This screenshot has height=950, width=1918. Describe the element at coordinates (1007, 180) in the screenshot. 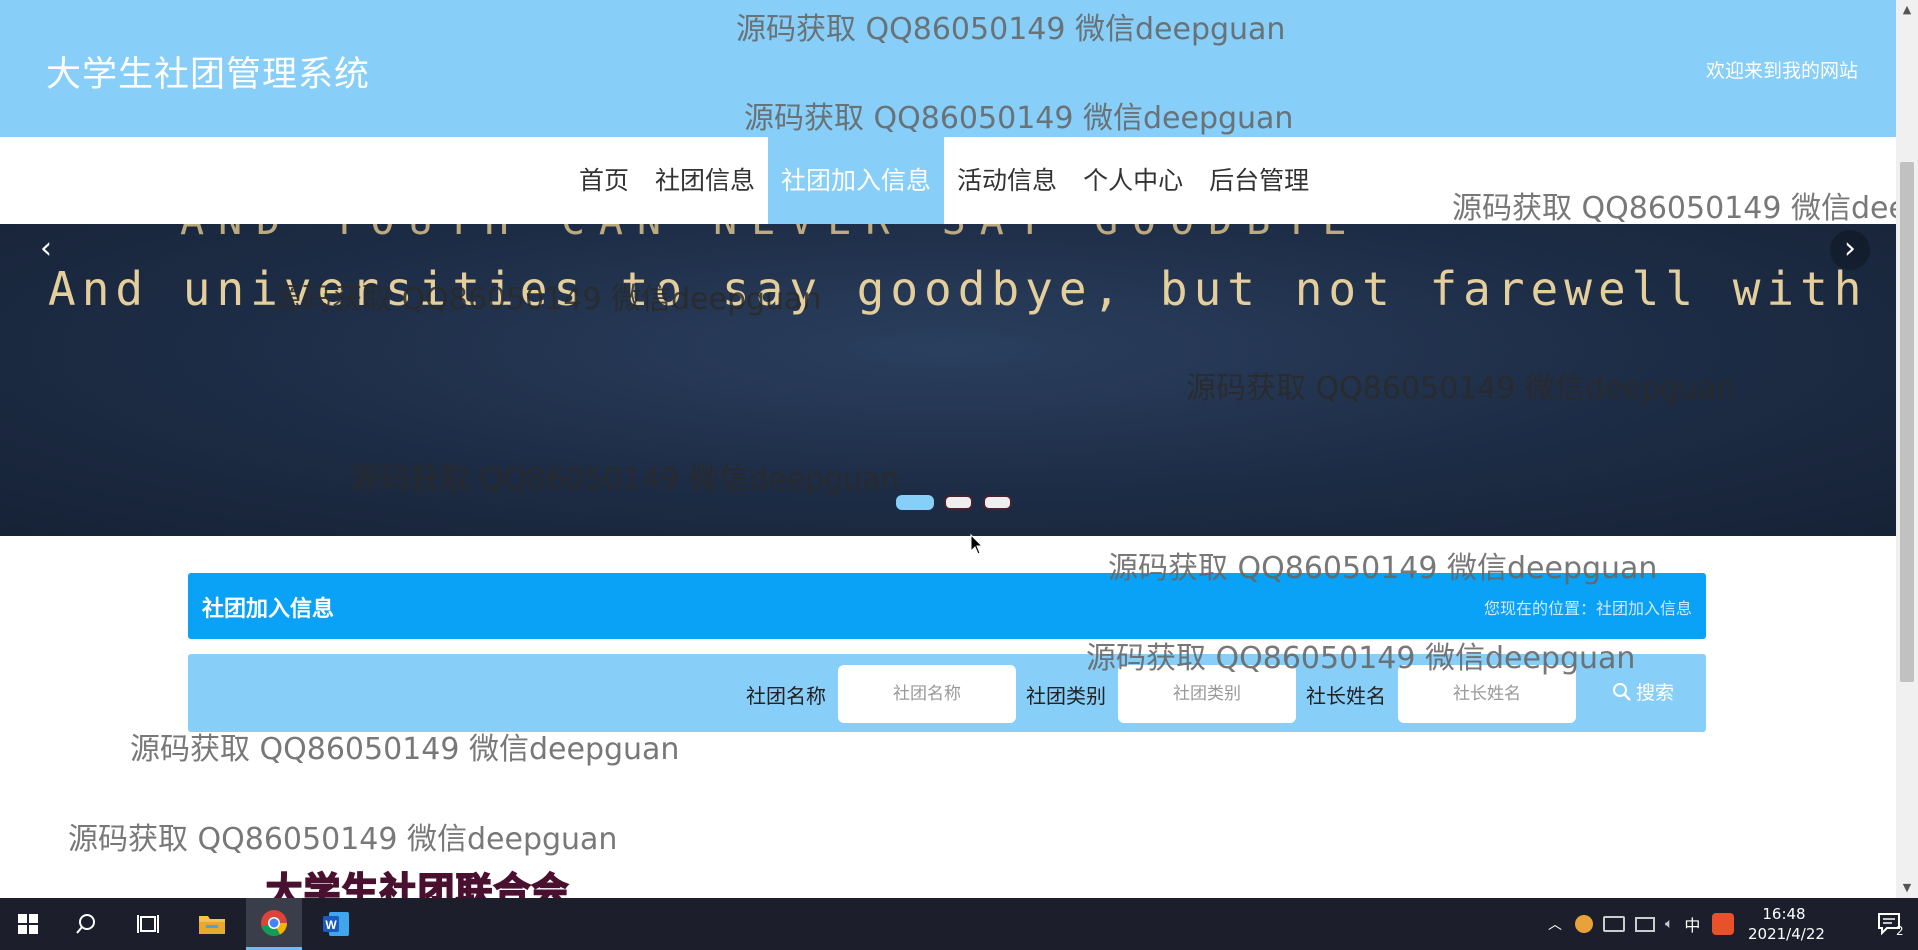

I see `nav-item-activities: 活动信息` at that location.